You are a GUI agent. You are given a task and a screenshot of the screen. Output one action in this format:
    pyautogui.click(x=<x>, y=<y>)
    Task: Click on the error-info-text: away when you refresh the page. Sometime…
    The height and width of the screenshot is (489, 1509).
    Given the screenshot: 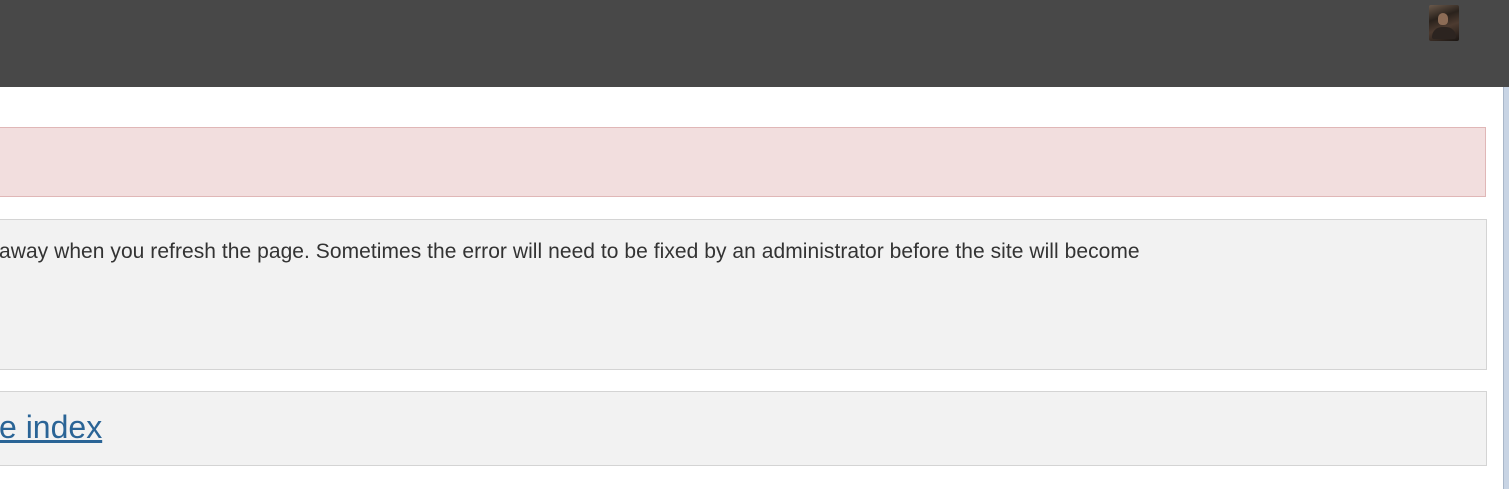 What is the action you would take?
    pyautogui.click(x=570, y=251)
    